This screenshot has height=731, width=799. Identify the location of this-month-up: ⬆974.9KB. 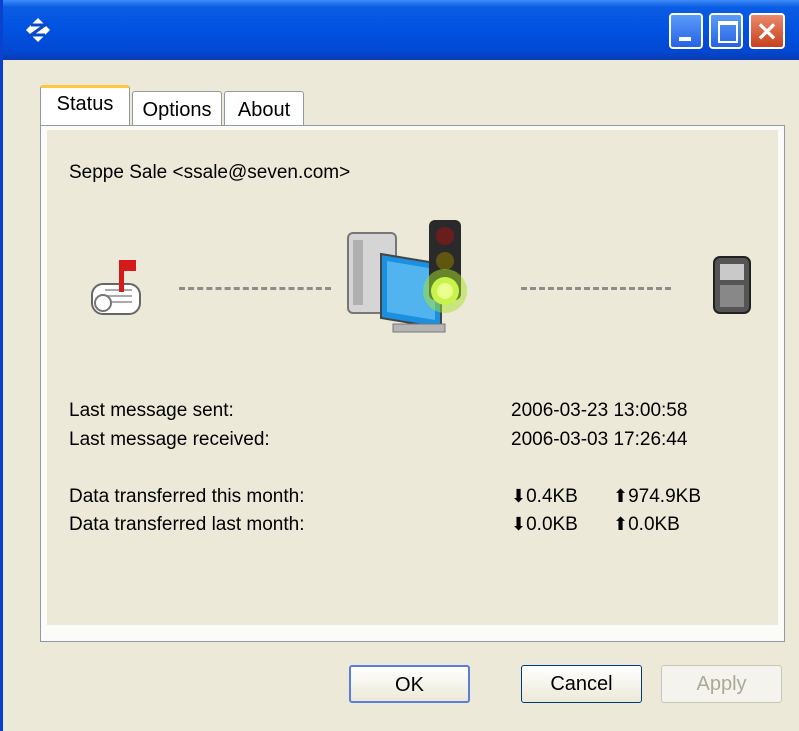
(657, 497).